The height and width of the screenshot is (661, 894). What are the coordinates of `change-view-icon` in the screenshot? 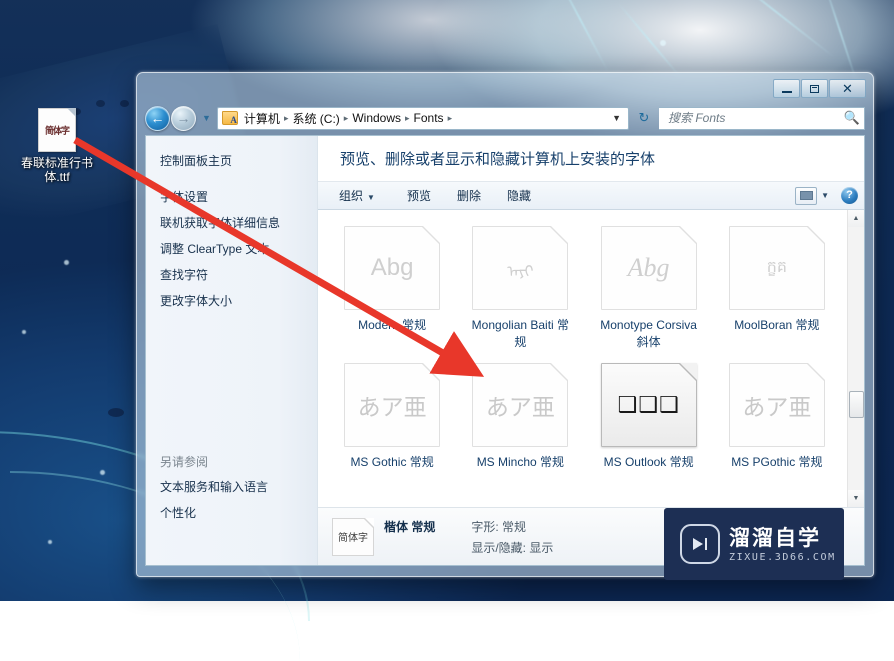 It's located at (806, 195).